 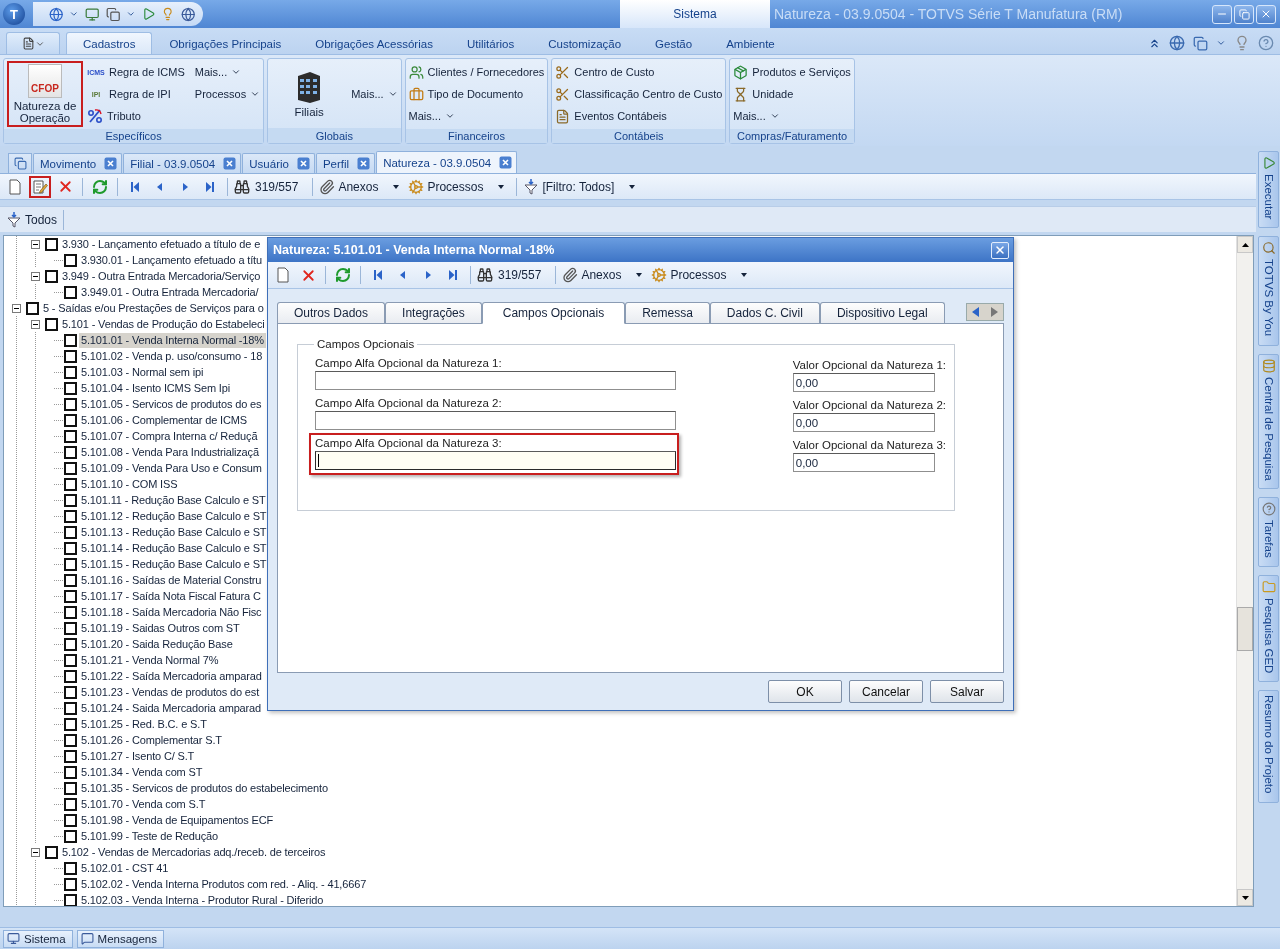 What do you see at coordinates (109, 43) in the screenshot?
I see `ribbon-tab: Cadastros` at bounding box center [109, 43].